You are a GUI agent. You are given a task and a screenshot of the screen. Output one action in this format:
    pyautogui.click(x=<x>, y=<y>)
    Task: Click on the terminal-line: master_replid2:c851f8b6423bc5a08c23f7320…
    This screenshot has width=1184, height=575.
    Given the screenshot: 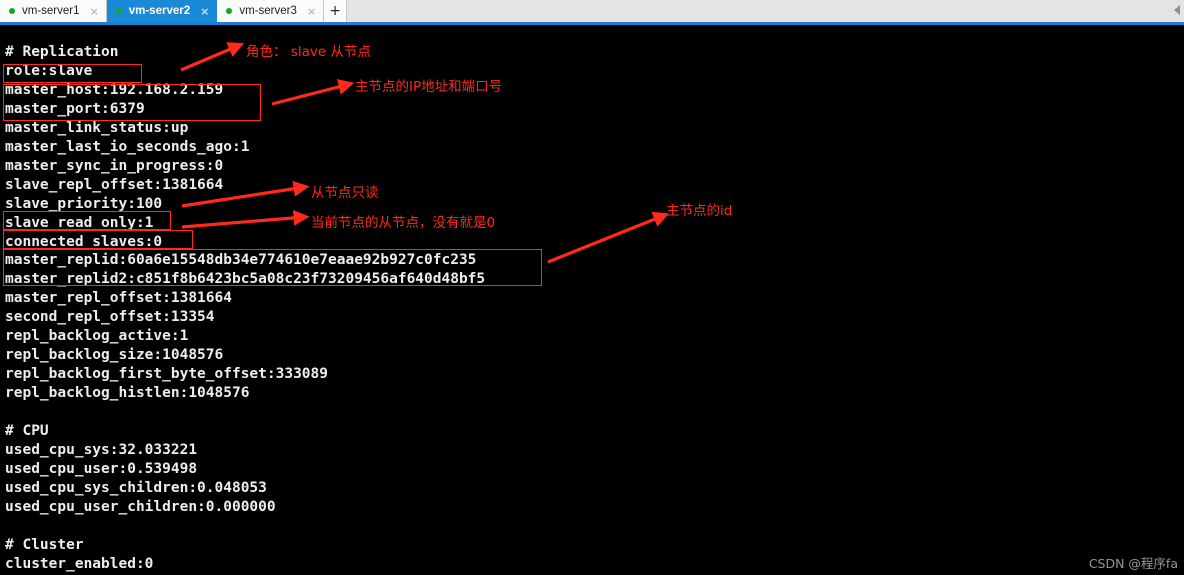 What is the action you would take?
    pyautogui.click(x=245, y=279)
    